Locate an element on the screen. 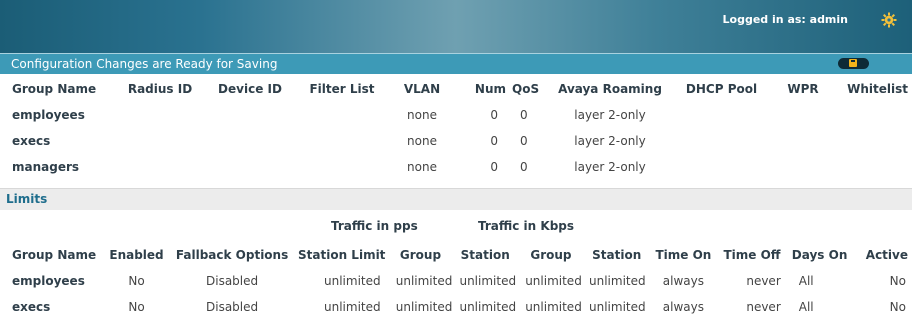 Image resolution: width=912 pixels, height=320 pixels. col-filter-list: Filter List is located at coordinates (342, 89).